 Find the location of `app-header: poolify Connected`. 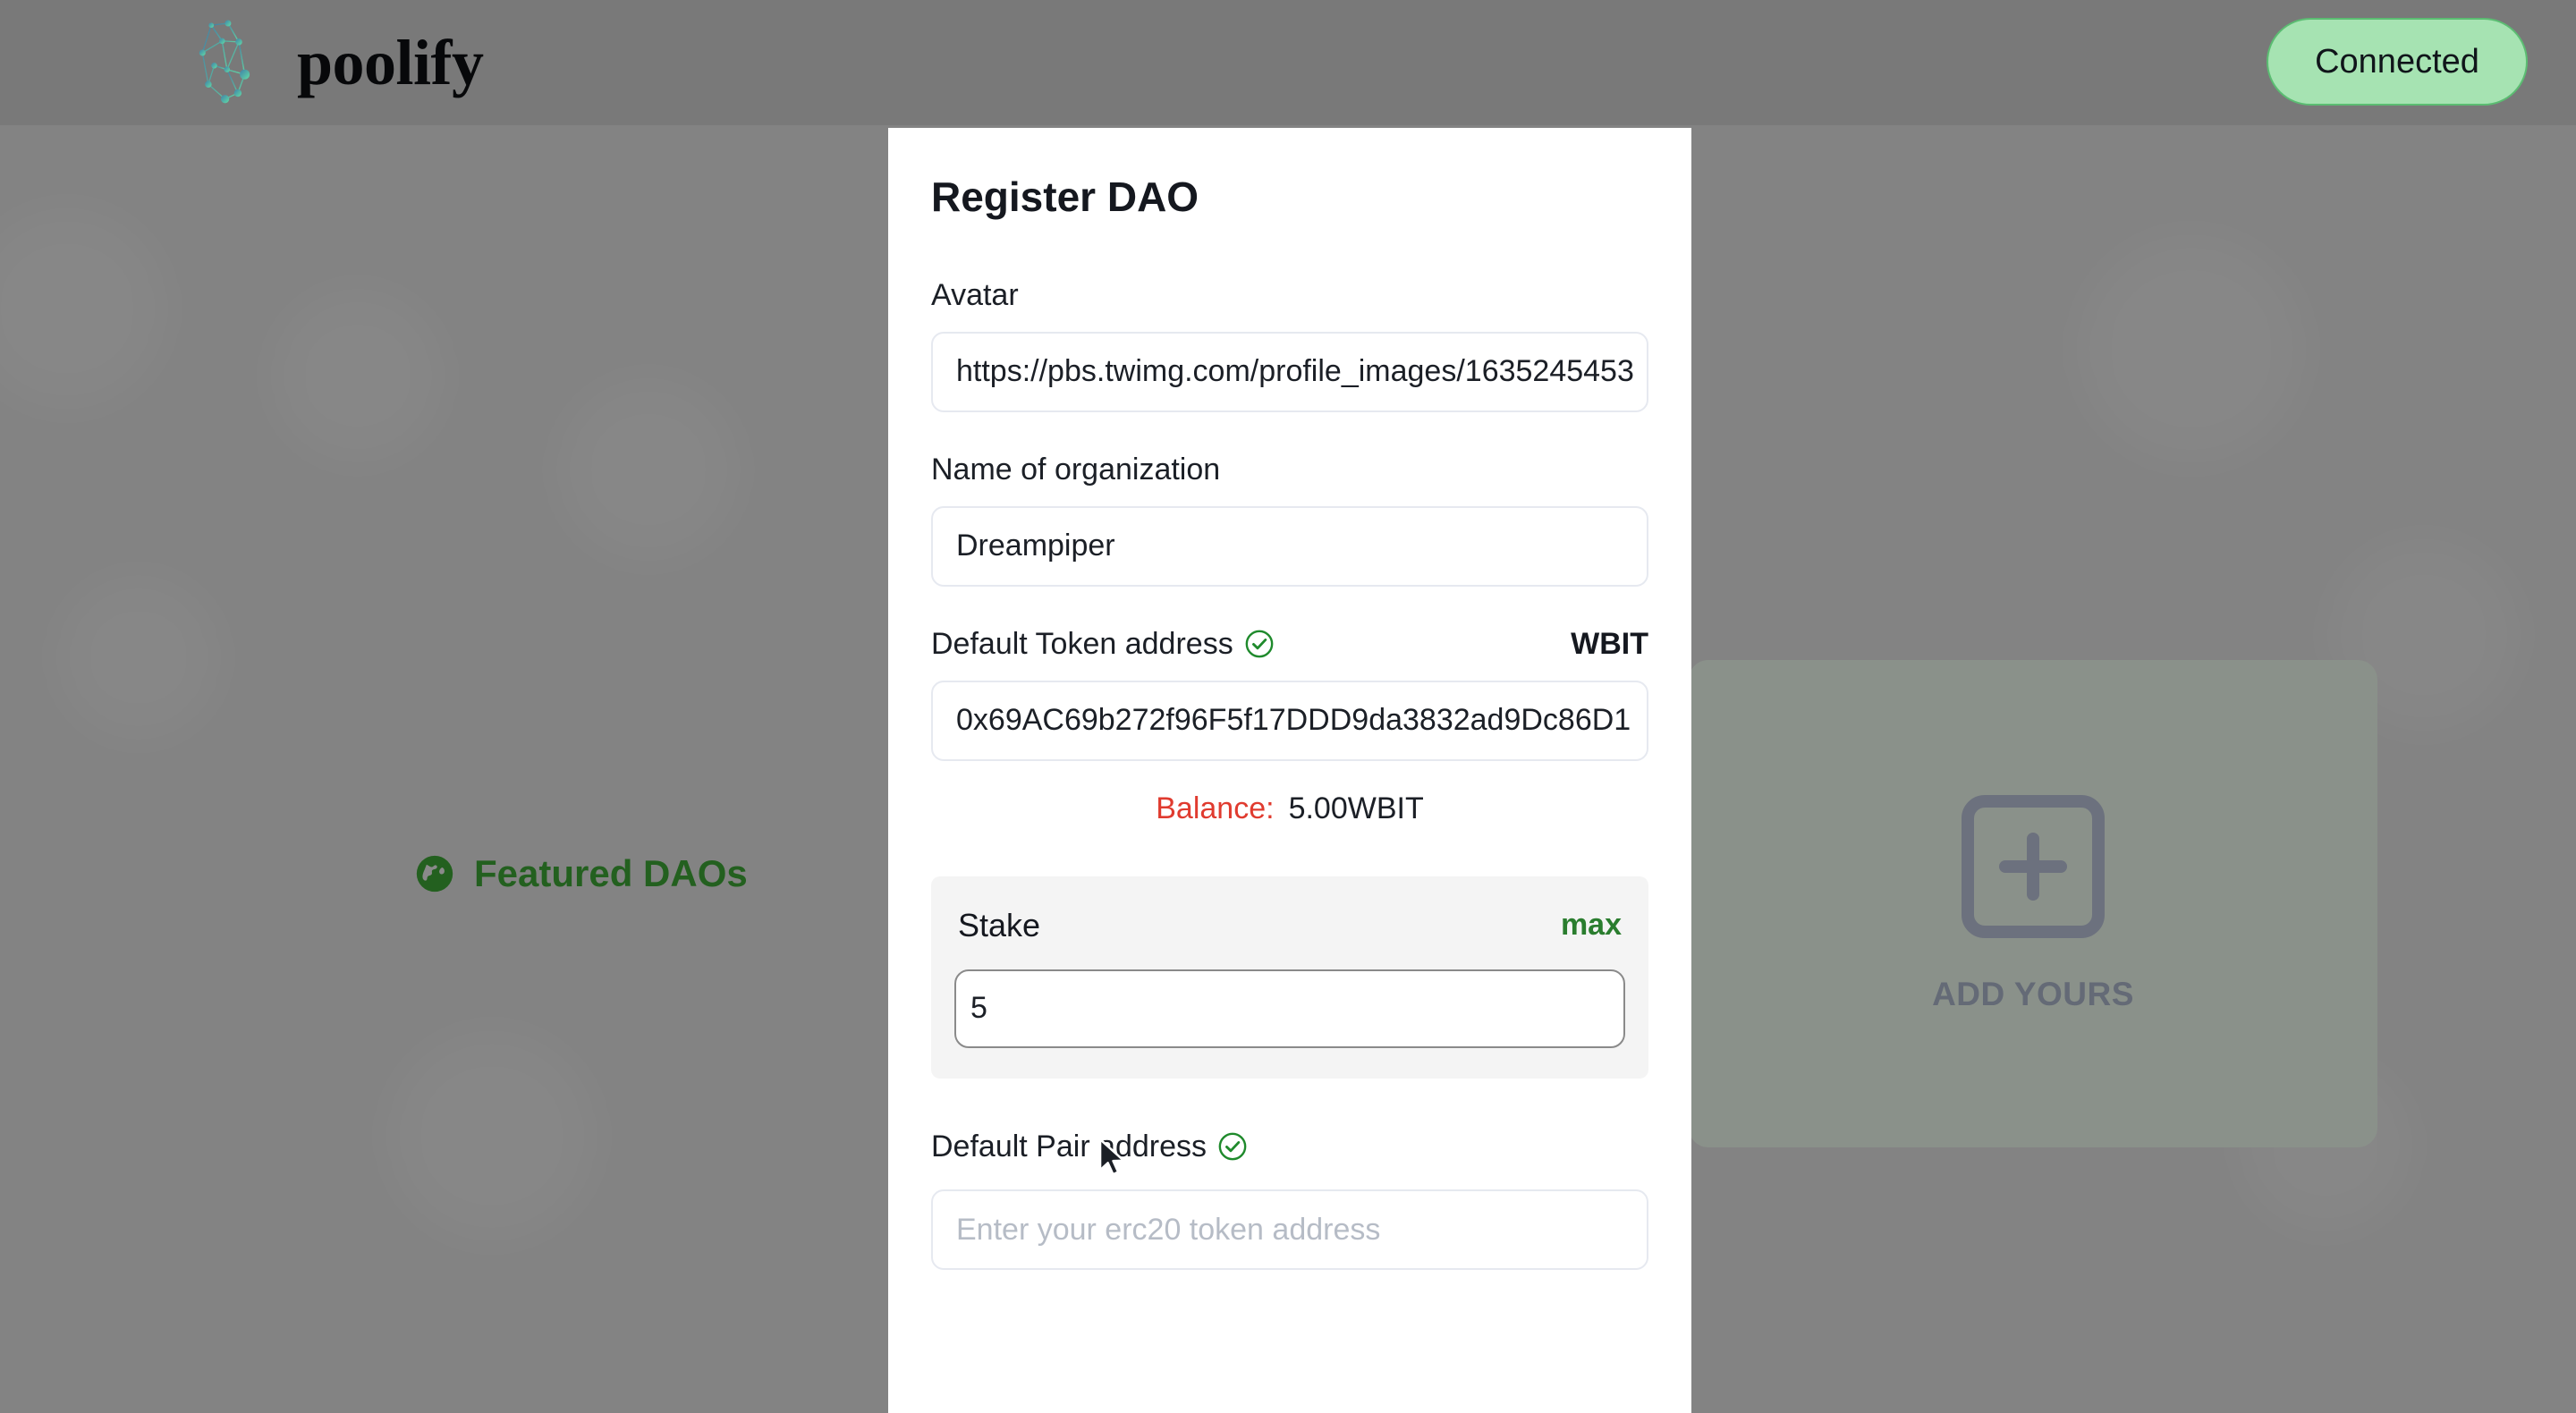

app-header: poolify Connected is located at coordinates (1288, 62).